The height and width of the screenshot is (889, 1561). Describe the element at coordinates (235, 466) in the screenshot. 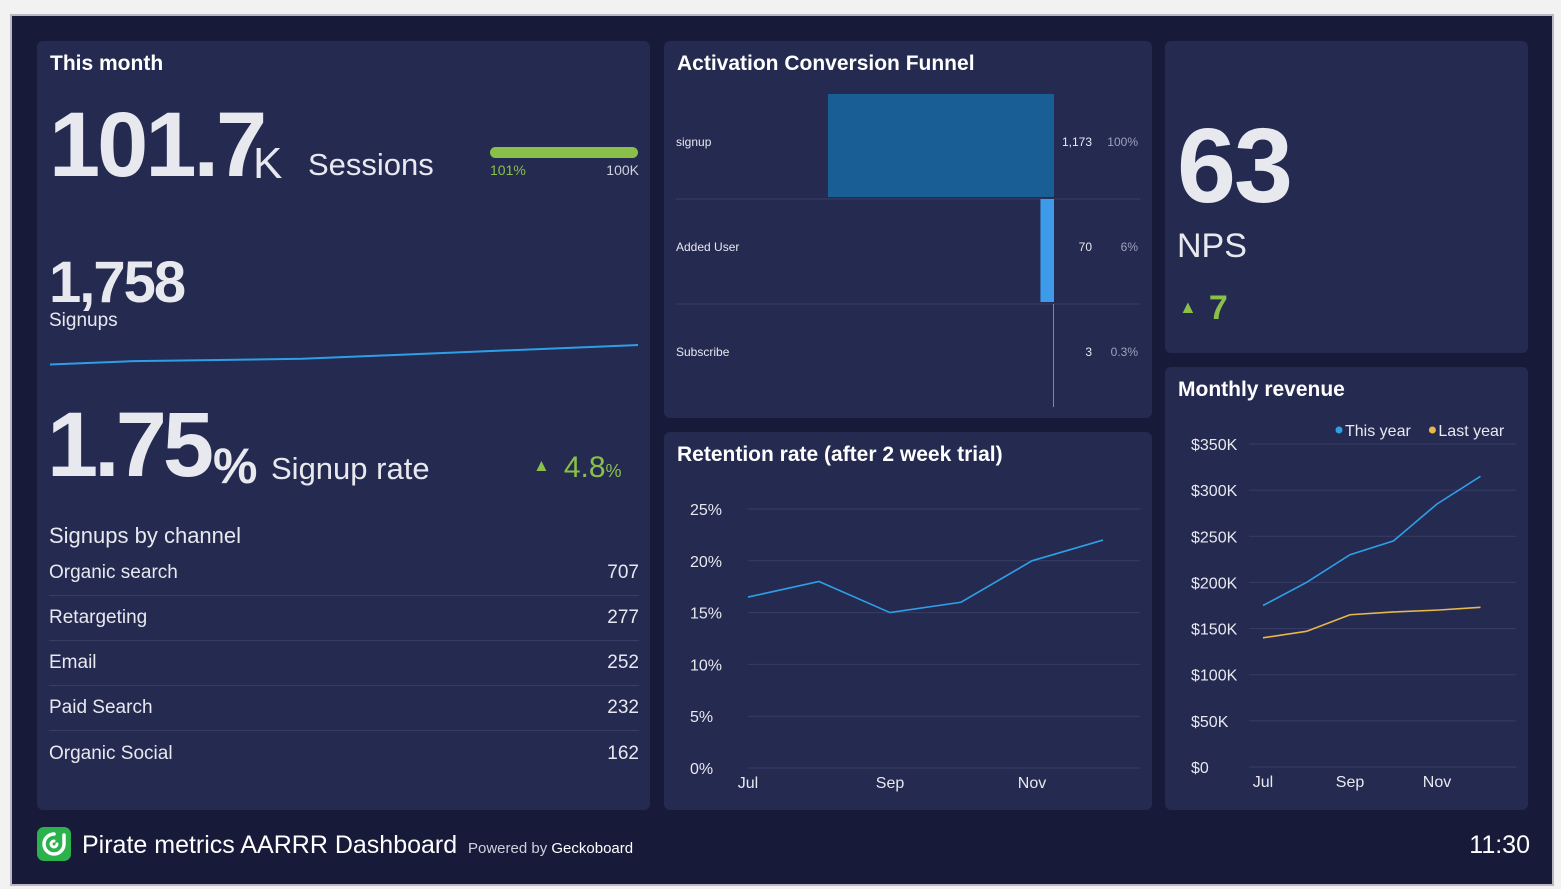

I see `signup-rate-unit: %` at that location.